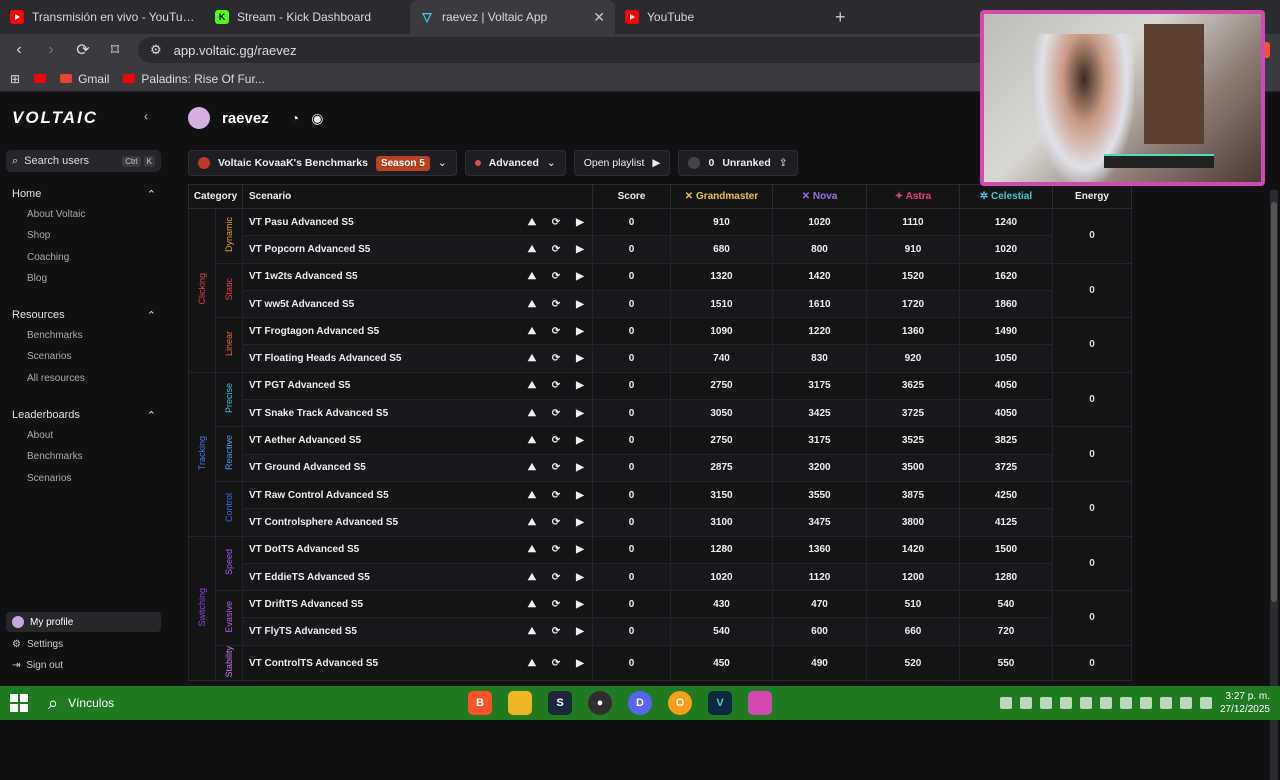 The image size is (1280, 780). Describe the element at coordinates (417, 304) in the screenshot. I see `scenario-cell: VT ww5t Advanced S5 ⛰ ⟳ ▶` at that location.